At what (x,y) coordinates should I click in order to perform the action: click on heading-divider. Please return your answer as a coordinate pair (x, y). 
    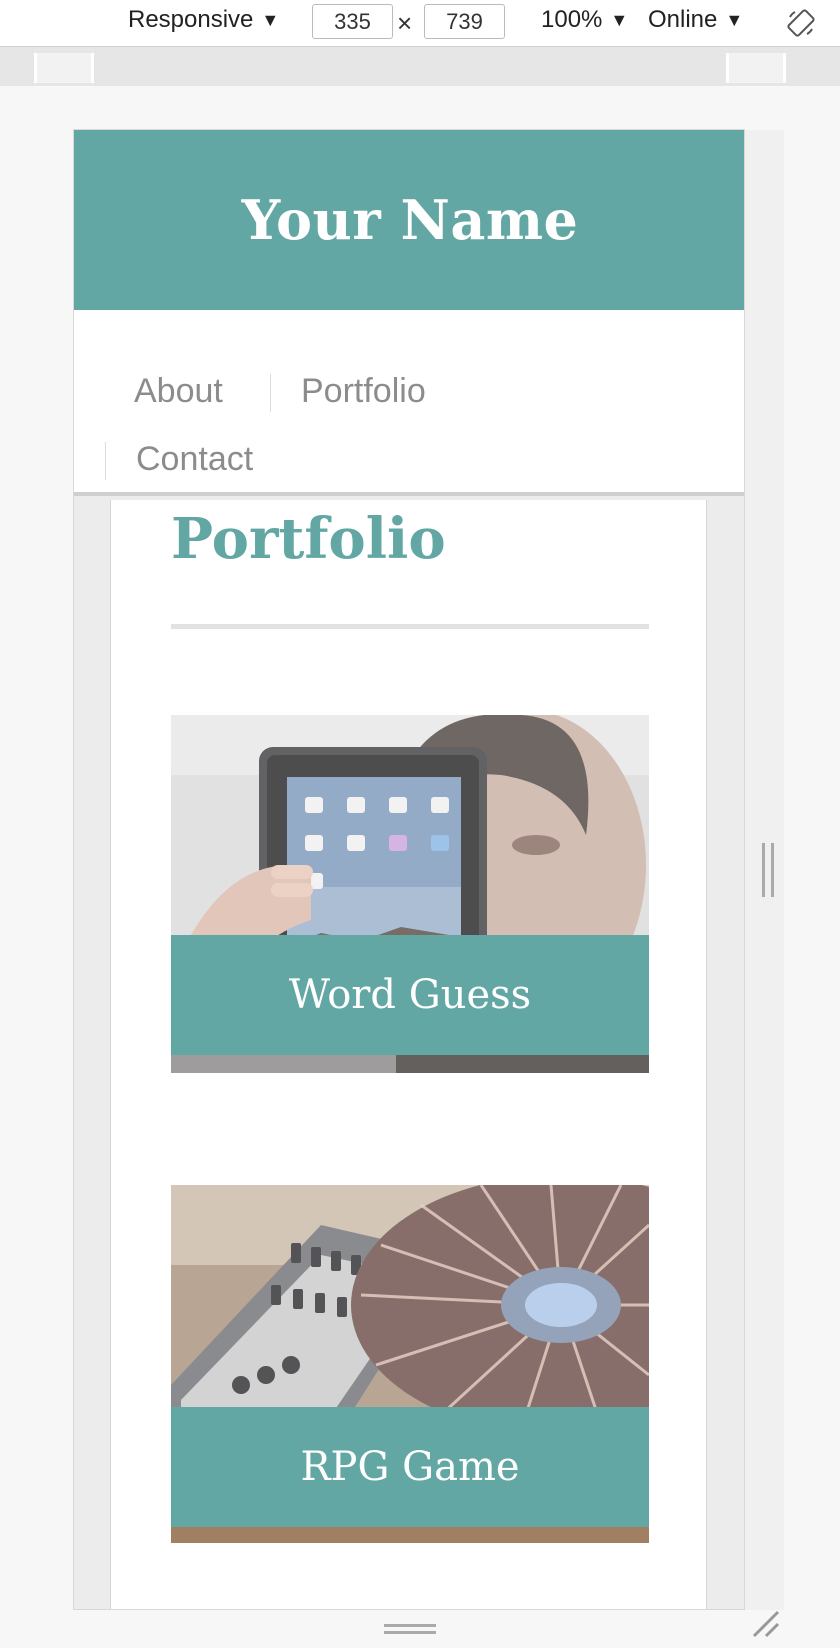
    Looking at the image, I should click on (410, 626).